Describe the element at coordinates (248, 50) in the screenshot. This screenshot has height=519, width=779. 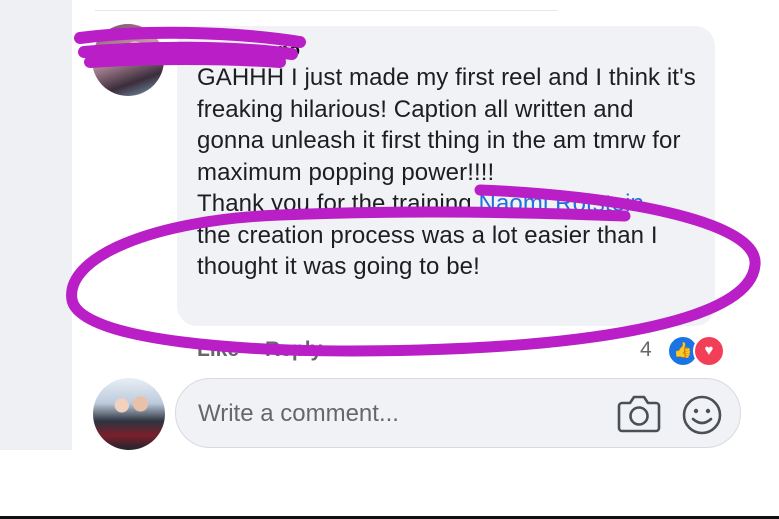
I see `comment-author-name: ono` at that location.